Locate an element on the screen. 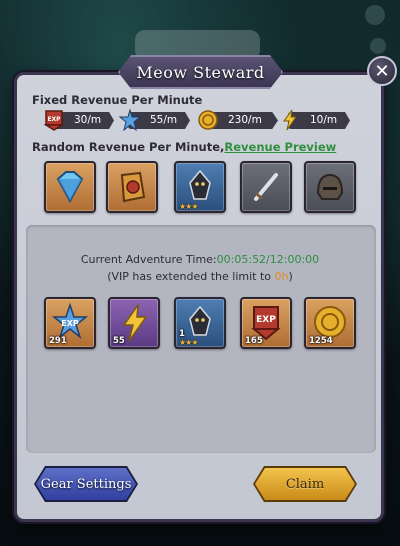 This screenshot has height=546, width=400. reward-hero-shard: 1 ★★★ is located at coordinates (200, 323).